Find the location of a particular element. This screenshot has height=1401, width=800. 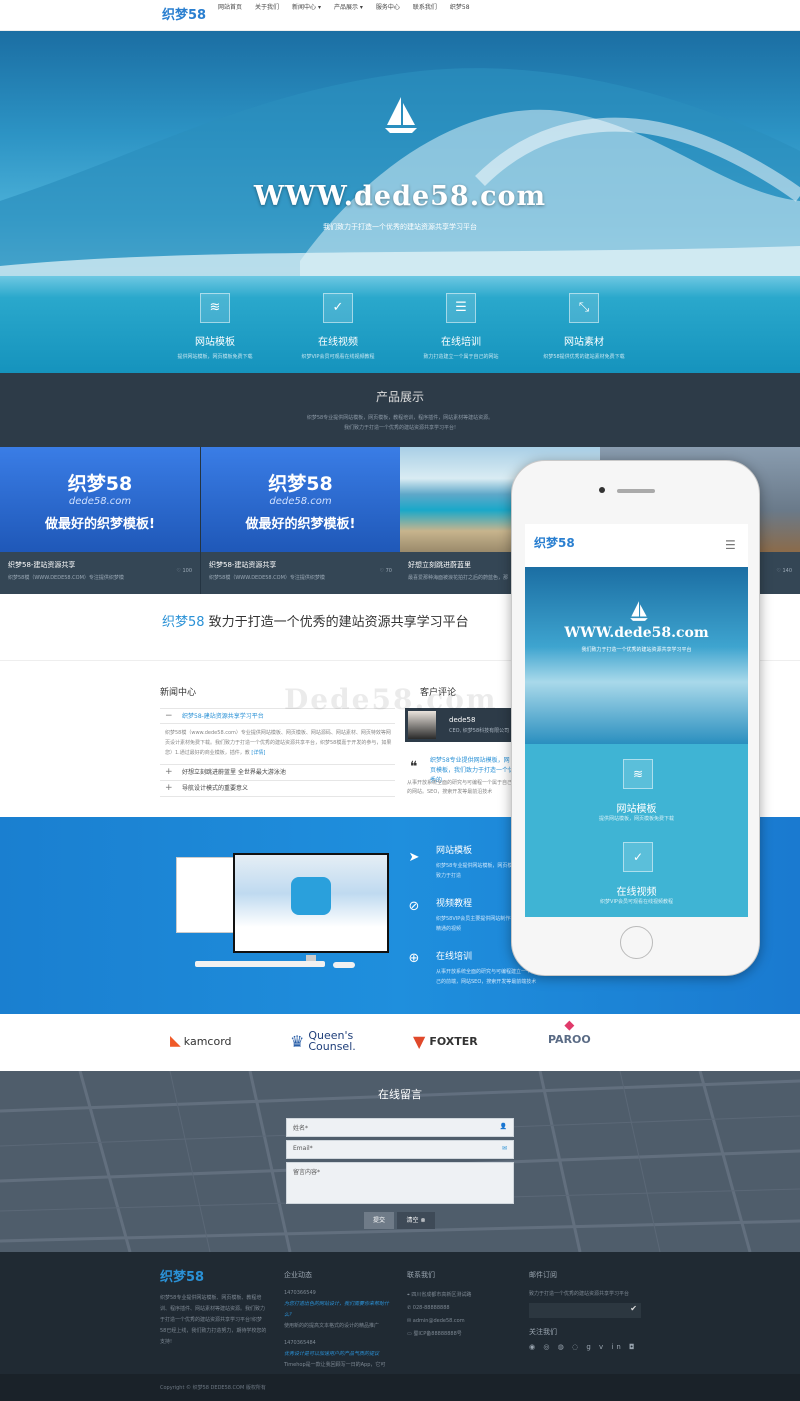

nav-item-dede58: 织梦58 is located at coordinates (460, 15).